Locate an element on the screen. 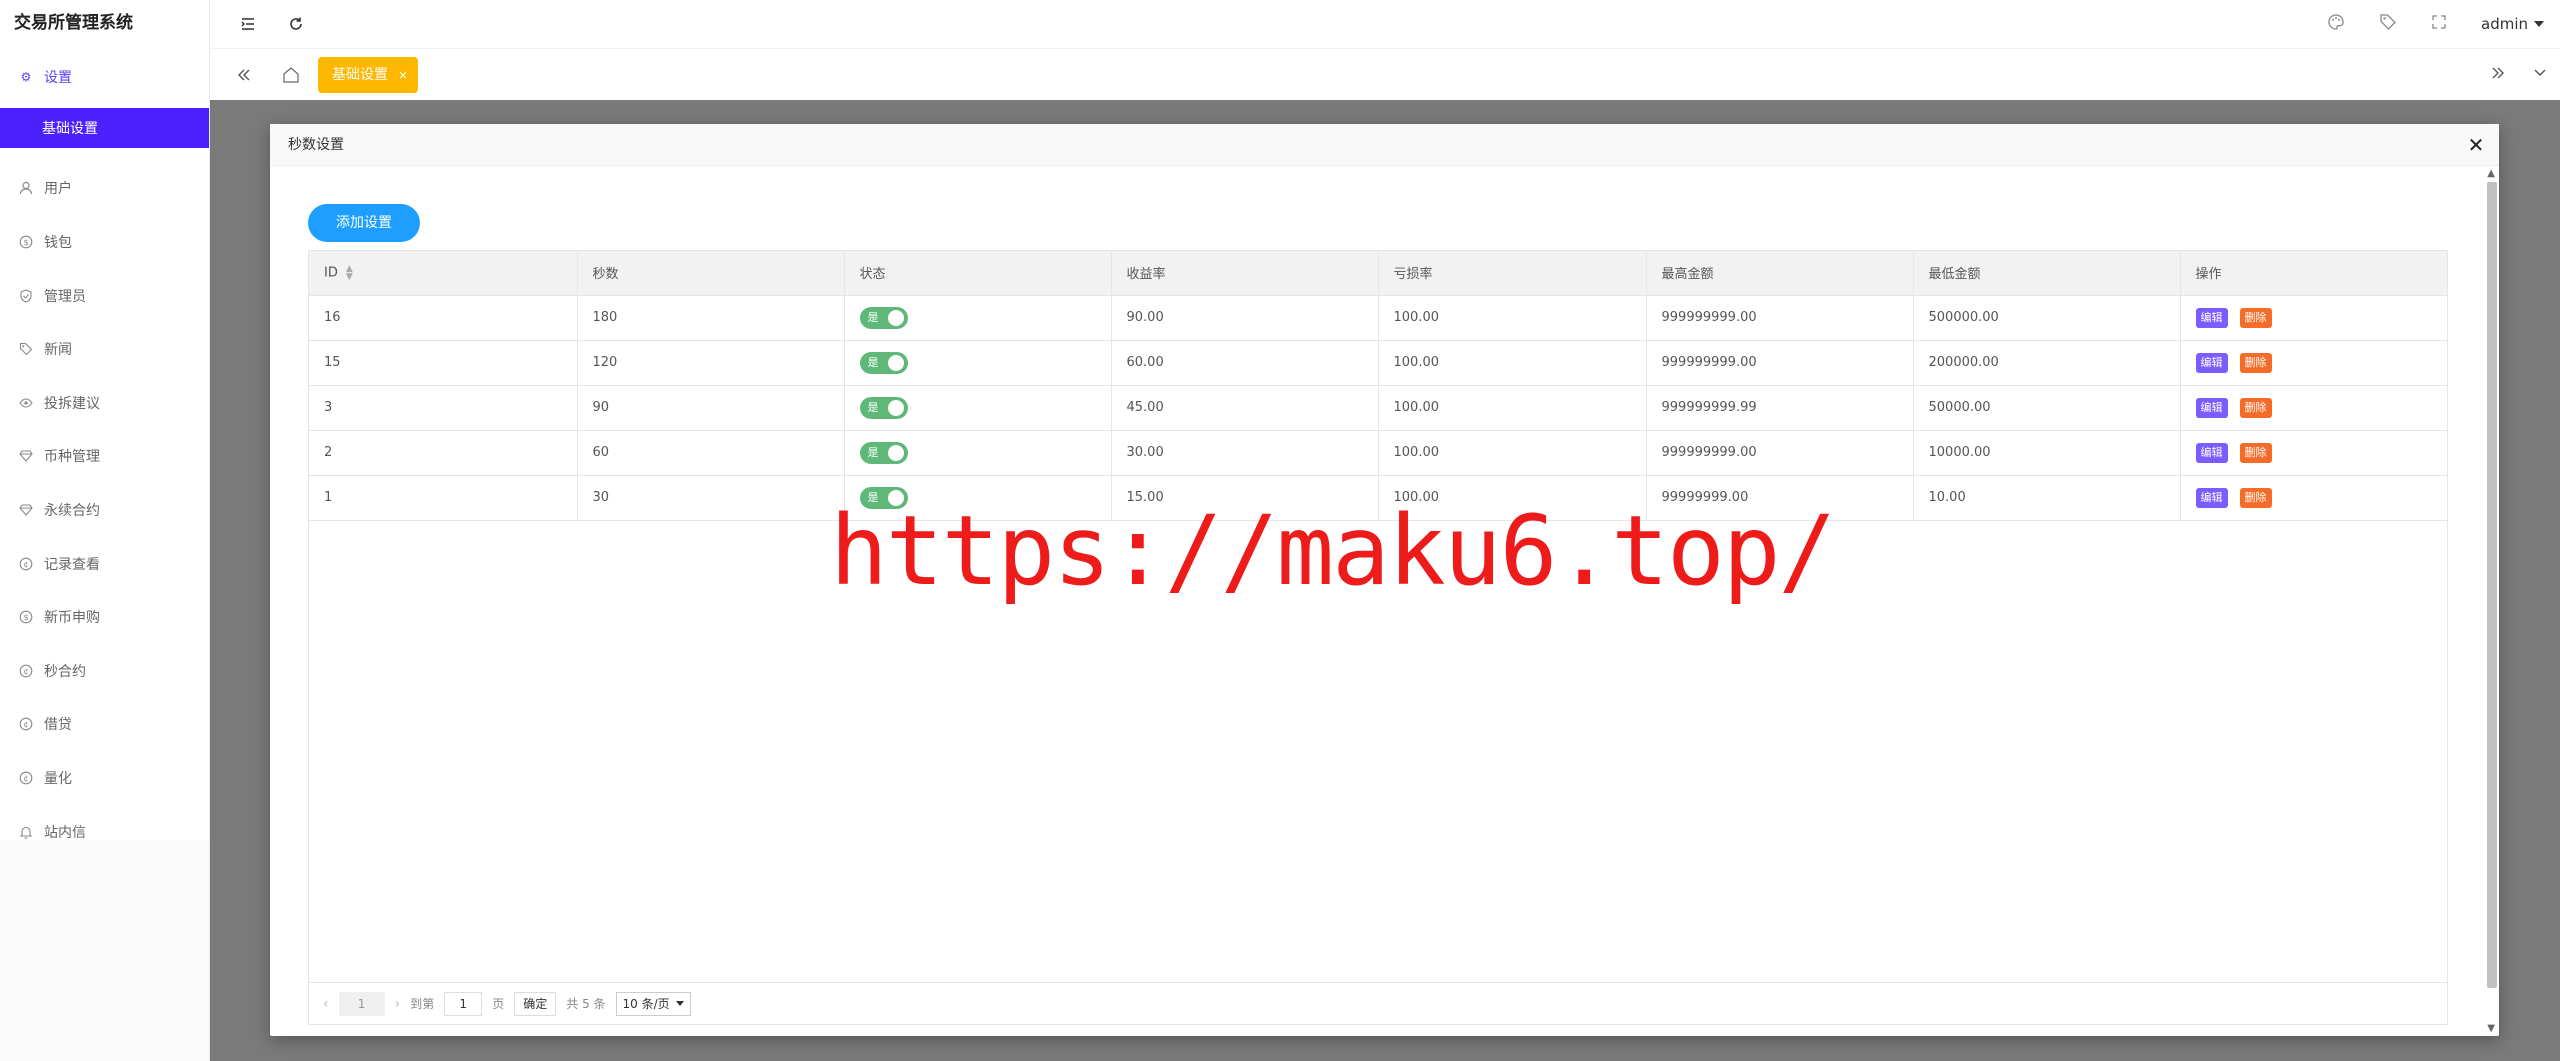 The width and height of the screenshot is (2560, 1061). scroll-down-icon: ▼ is located at coordinates (2491, 1028).